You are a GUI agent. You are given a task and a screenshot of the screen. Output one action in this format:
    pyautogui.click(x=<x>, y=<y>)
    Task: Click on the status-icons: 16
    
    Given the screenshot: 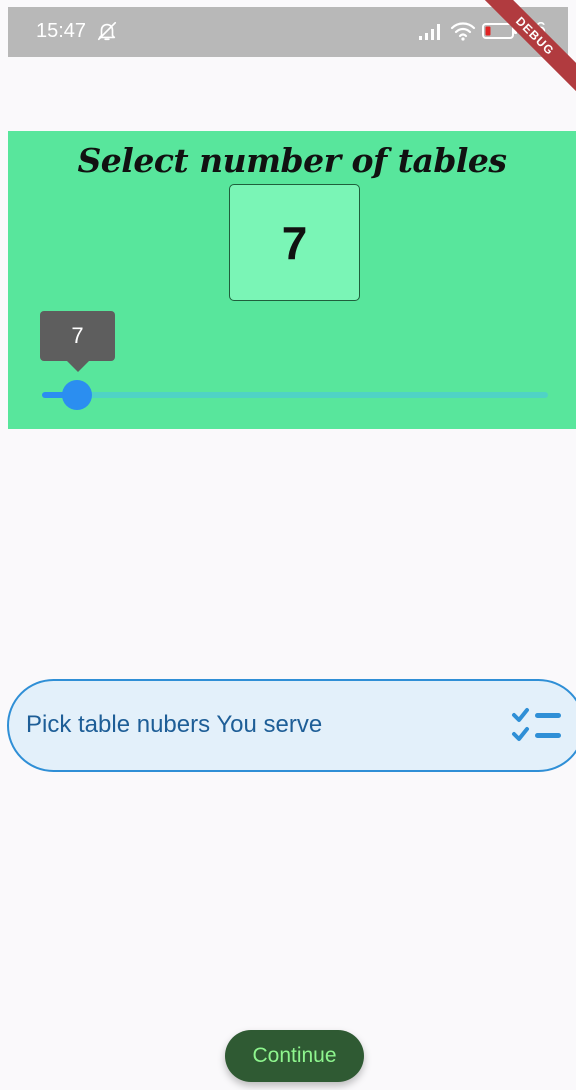 What is the action you would take?
    pyautogui.click(x=482, y=30)
    